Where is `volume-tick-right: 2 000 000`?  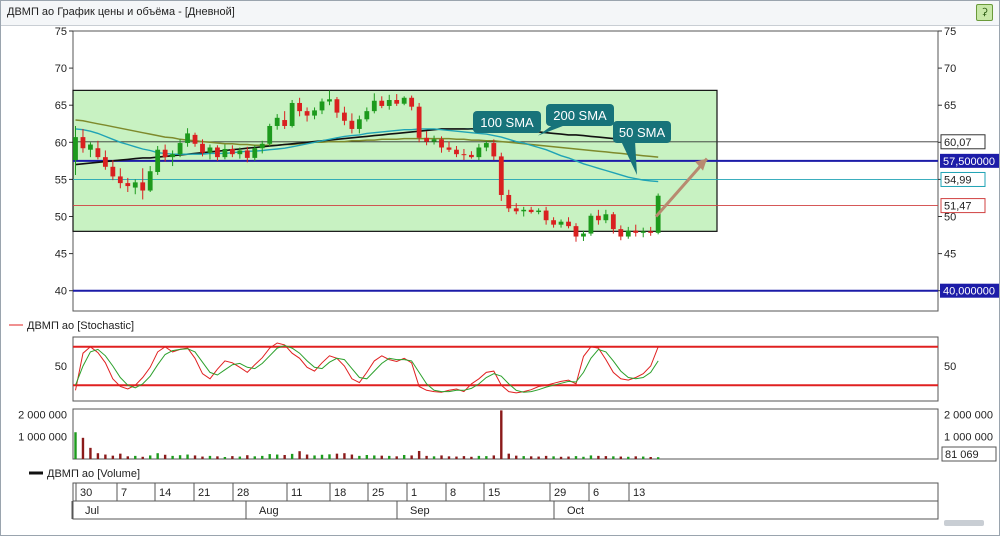 volume-tick-right: 2 000 000 is located at coordinates (968, 415).